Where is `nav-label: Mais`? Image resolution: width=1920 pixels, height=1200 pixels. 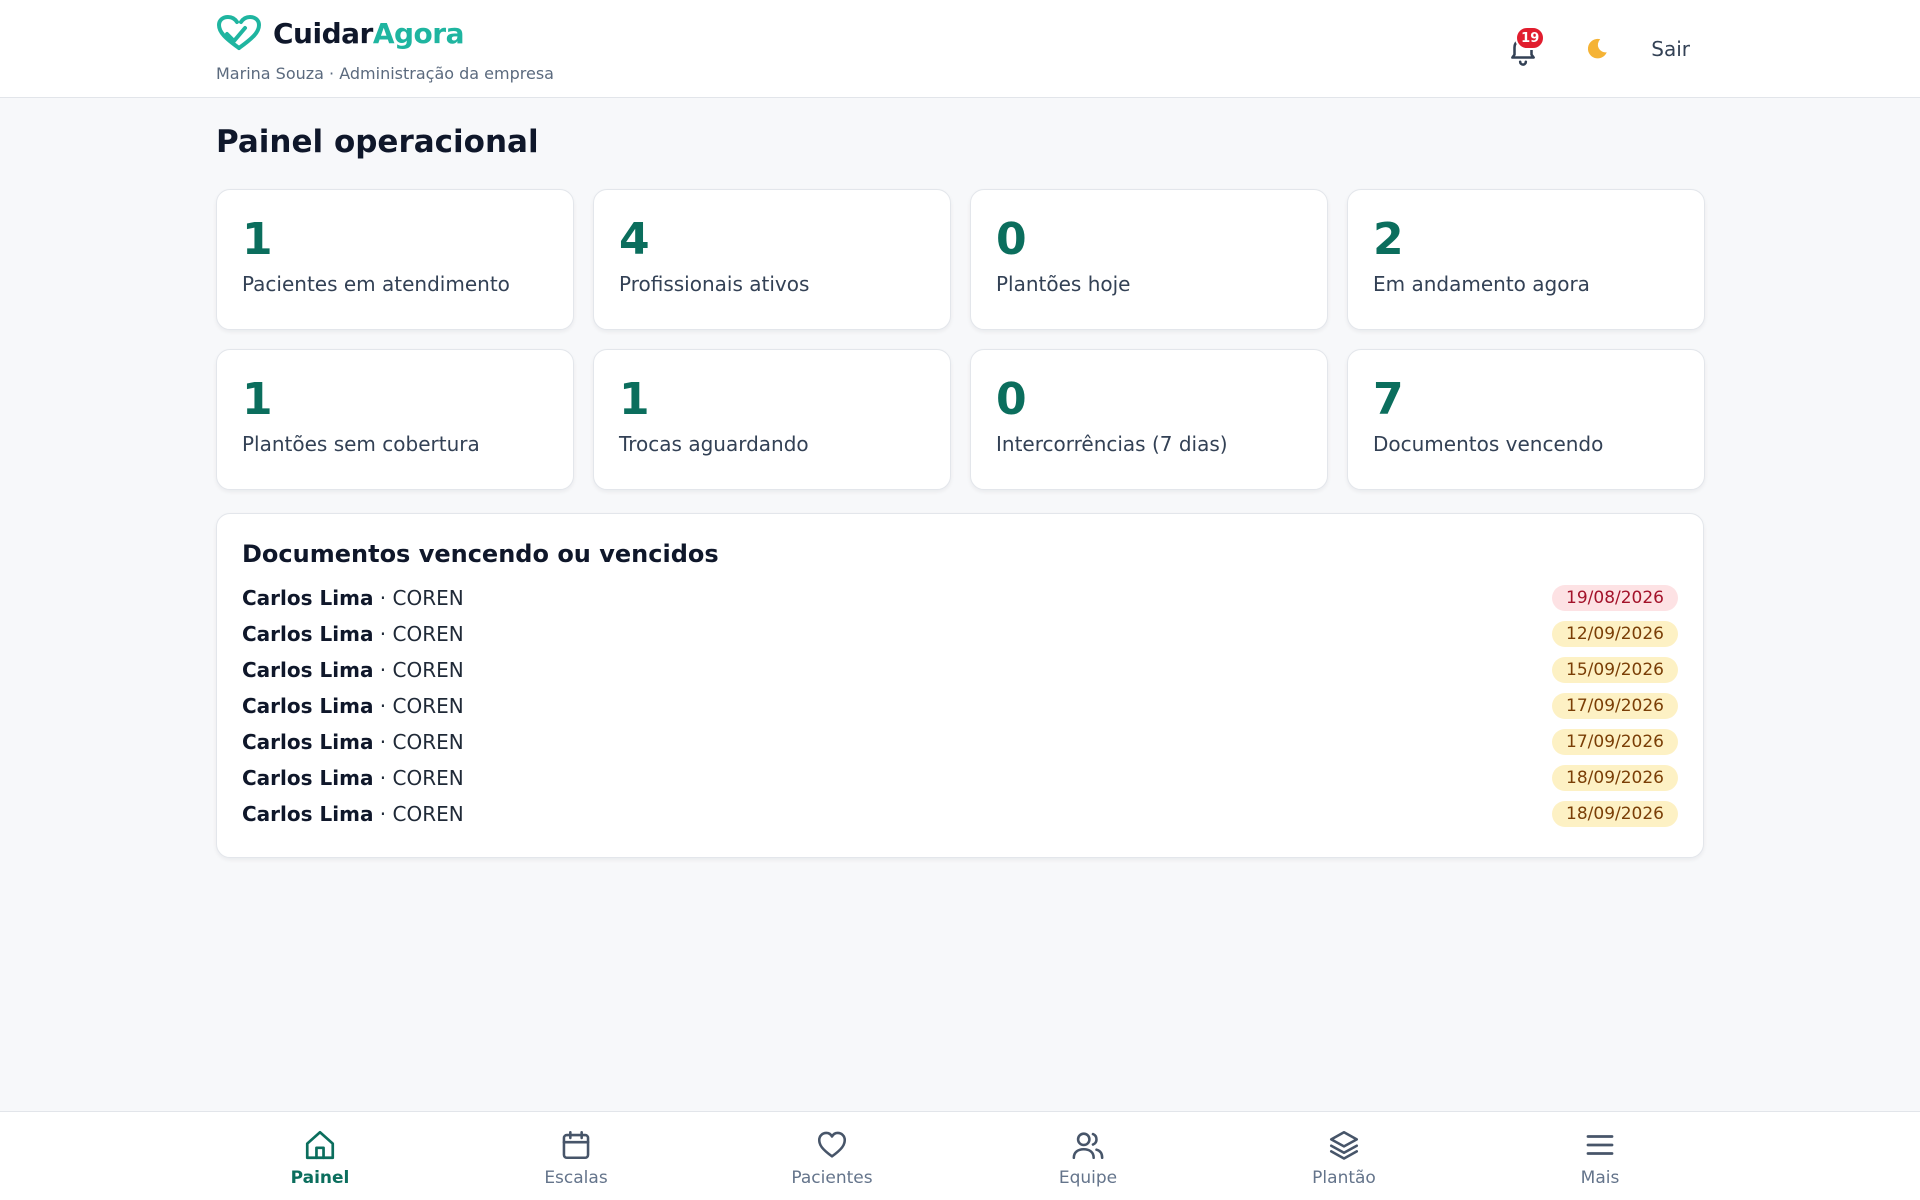
nav-label: Mais is located at coordinates (1600, 1178).